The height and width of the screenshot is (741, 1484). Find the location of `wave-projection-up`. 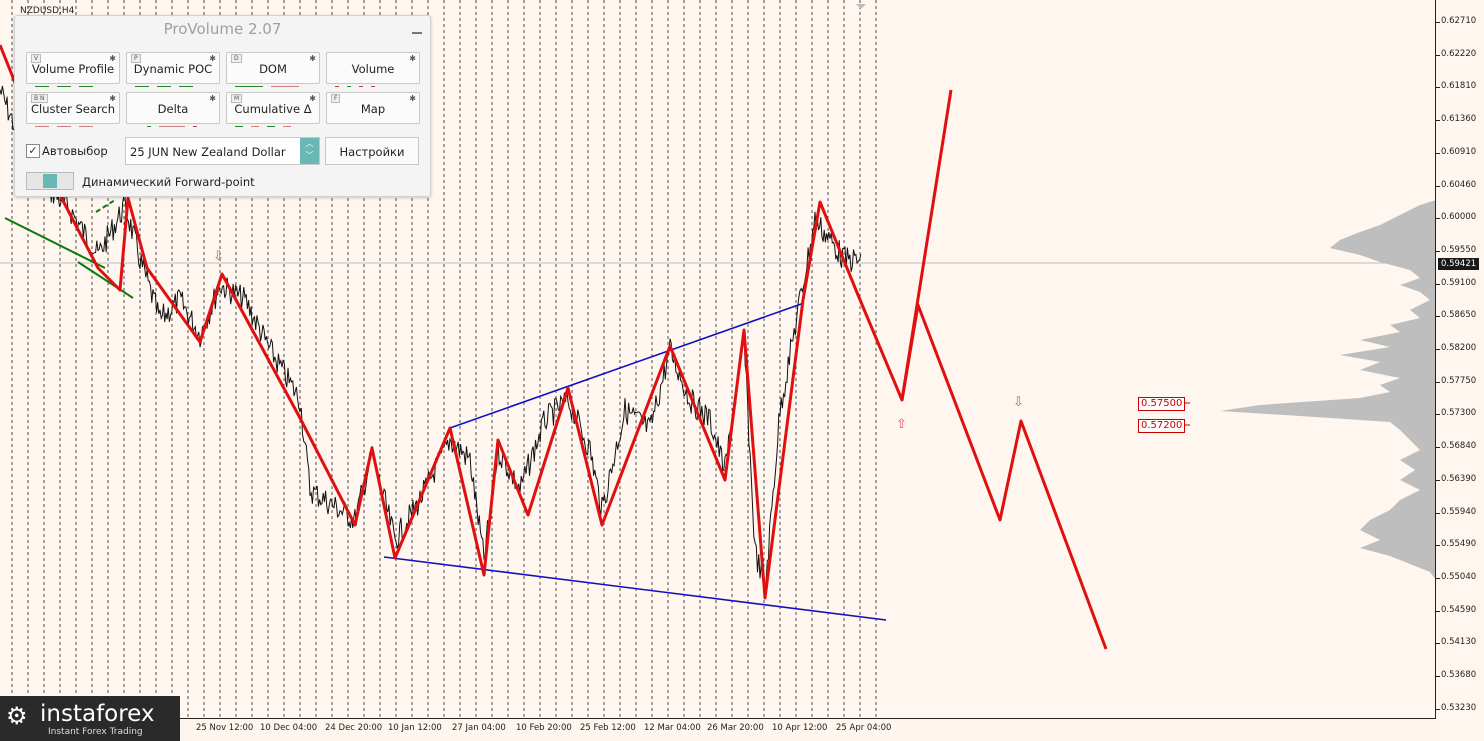

wave-projection-up is located at coordinates (926, 245).